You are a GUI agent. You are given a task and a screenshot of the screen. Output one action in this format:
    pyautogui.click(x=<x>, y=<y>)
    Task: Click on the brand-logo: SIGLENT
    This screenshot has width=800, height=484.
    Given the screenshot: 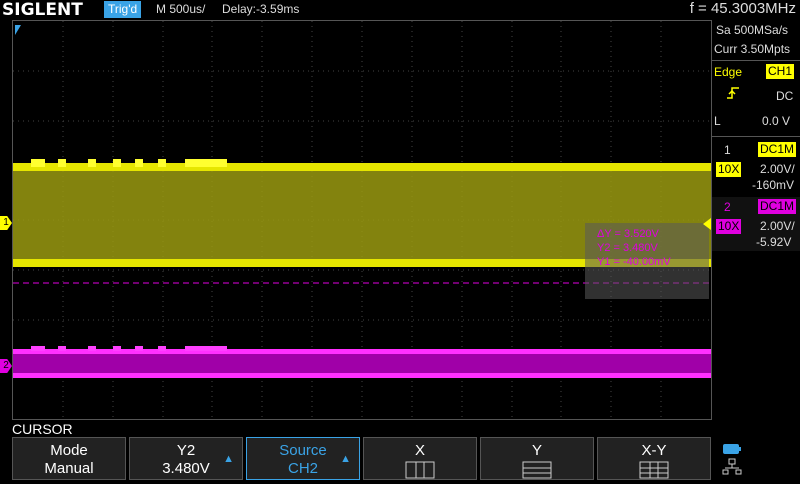 What is the action you would take?
    pyautogui.click(x=42, y=10)
    